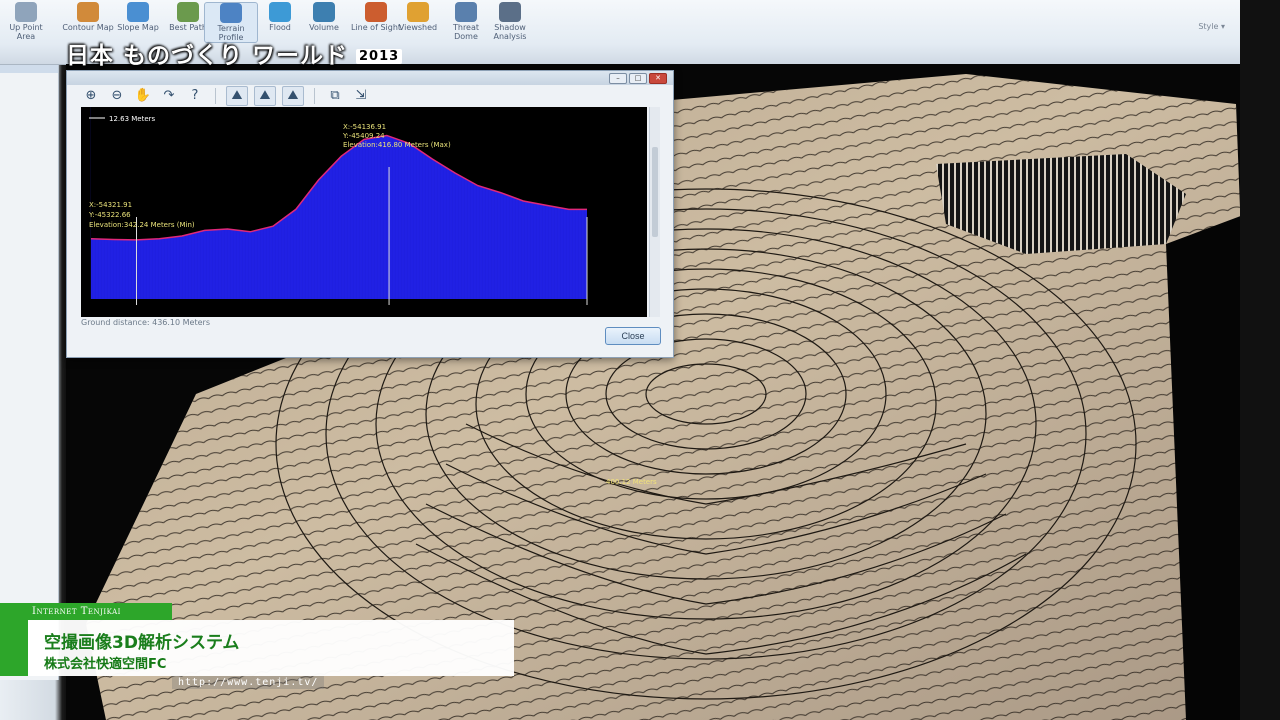 Image resolution: width=1280 pixels, height=720 pixels. What do you see at coordinates (631, 482) in the screenshot?
I see `contour-elevation-label: 400.12 Meters` at bounding box center [631, 482].